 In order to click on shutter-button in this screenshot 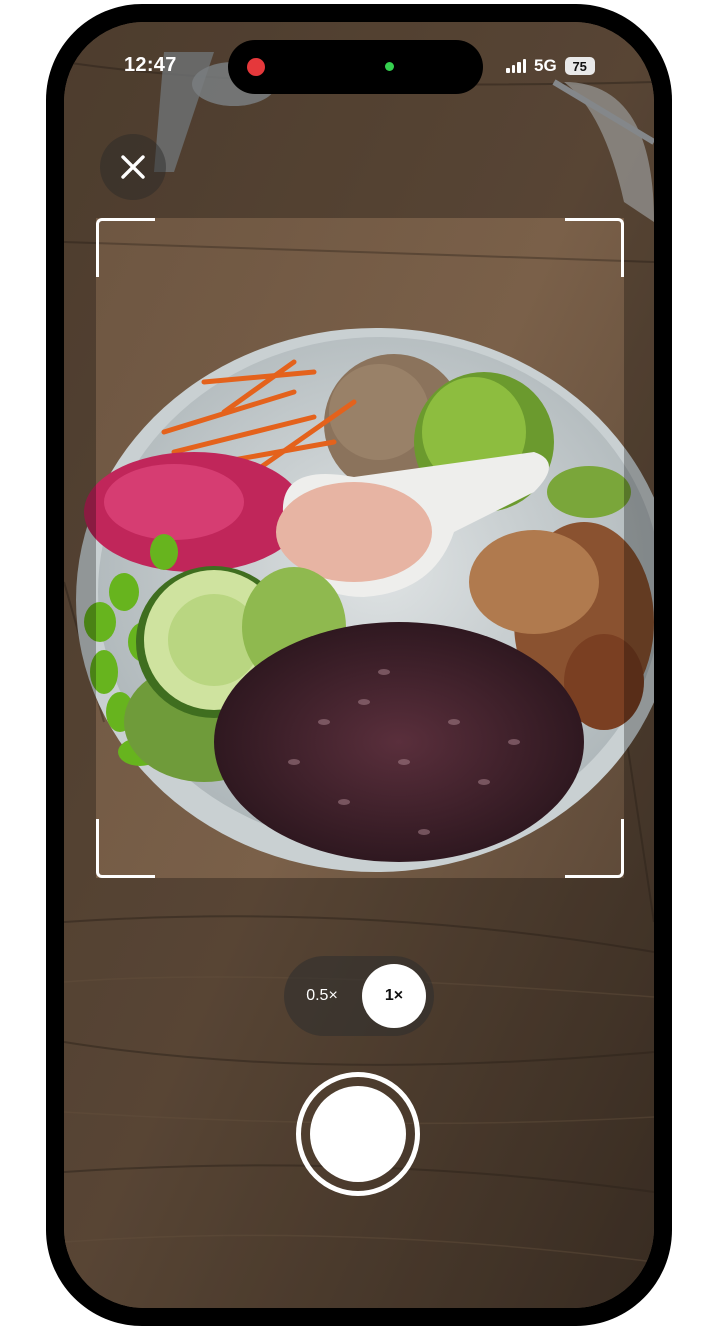, I will do `click(358, 1134)`.